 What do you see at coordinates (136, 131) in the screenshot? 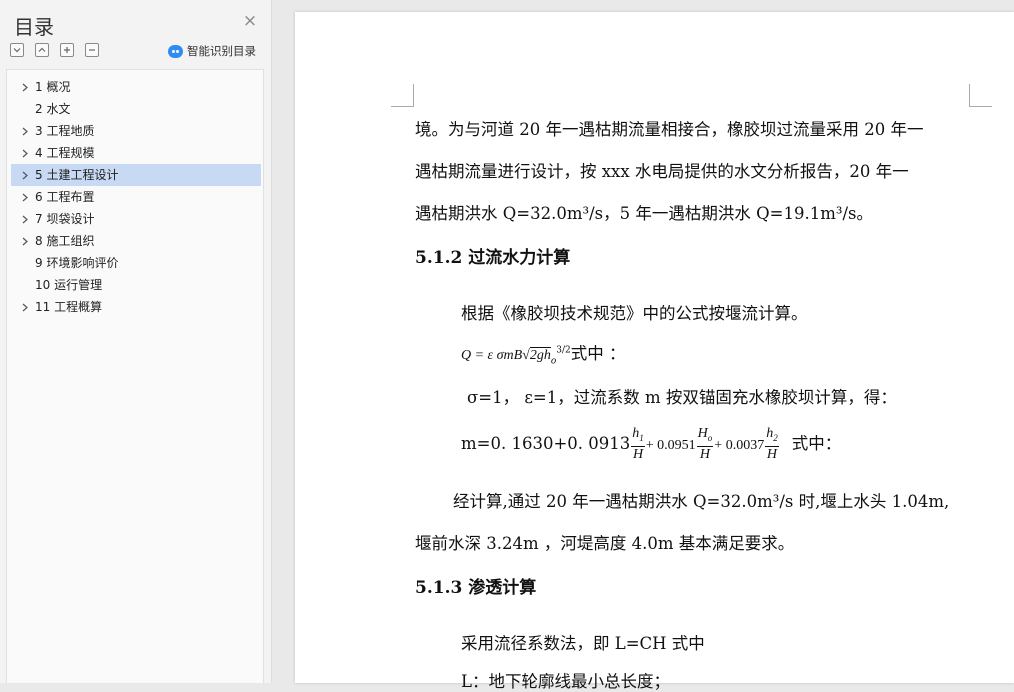
I see `toc-item: 3 工程地质` at bounding box center [136, 131].